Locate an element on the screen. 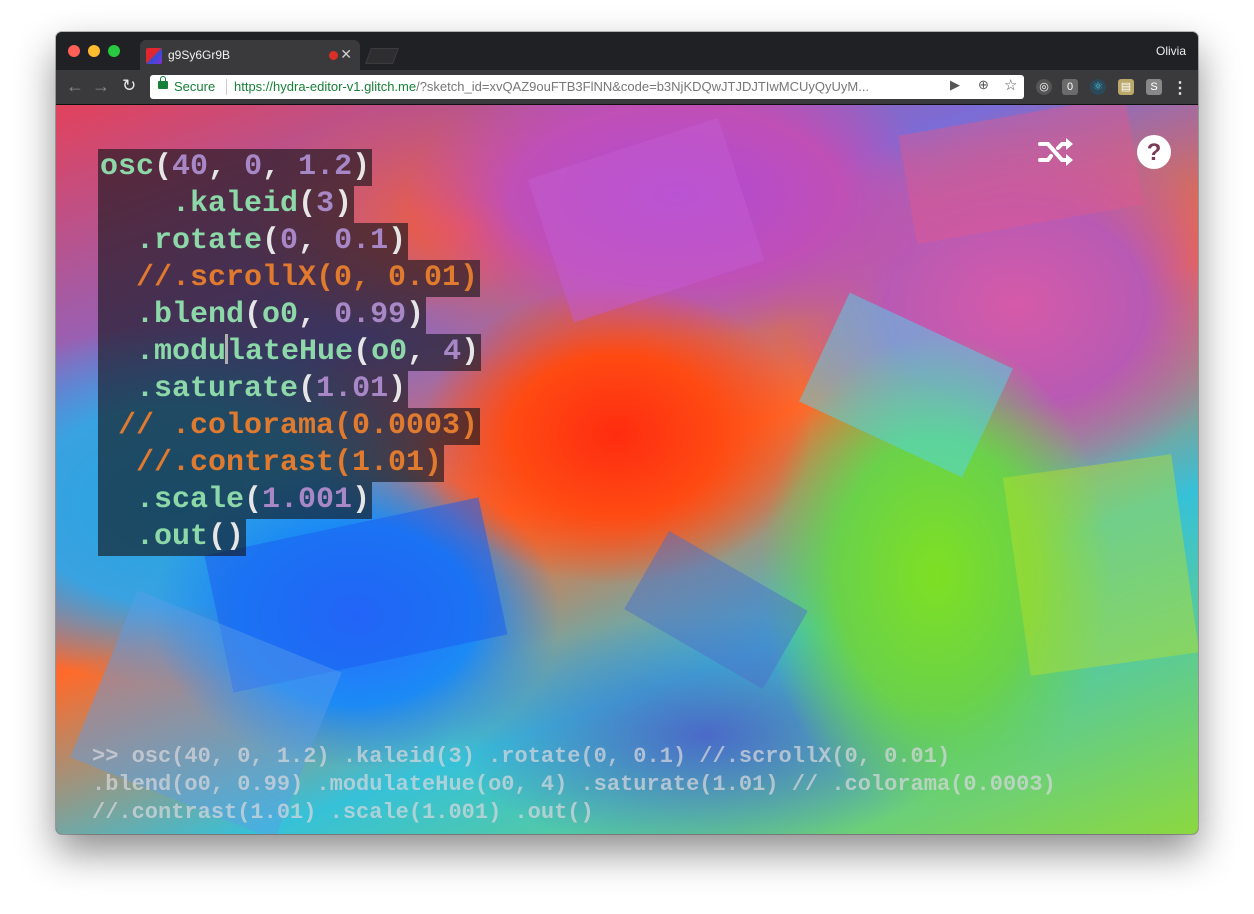  divider is located at coordinates (226, 87).